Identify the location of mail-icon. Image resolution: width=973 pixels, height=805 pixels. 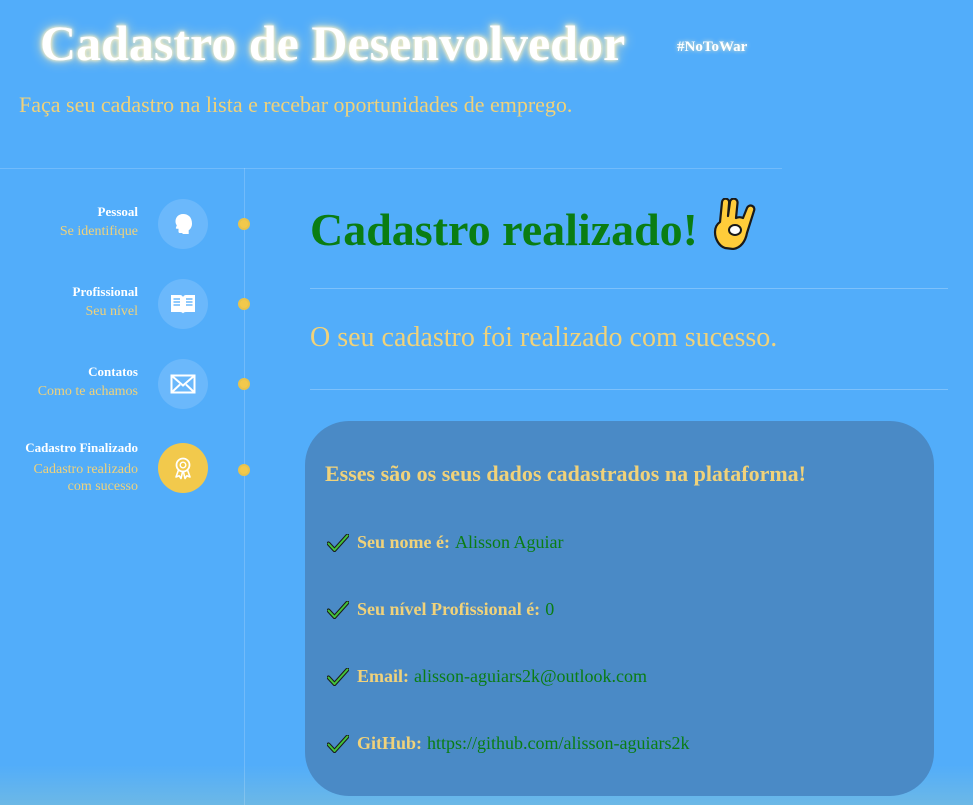
(183, 384).